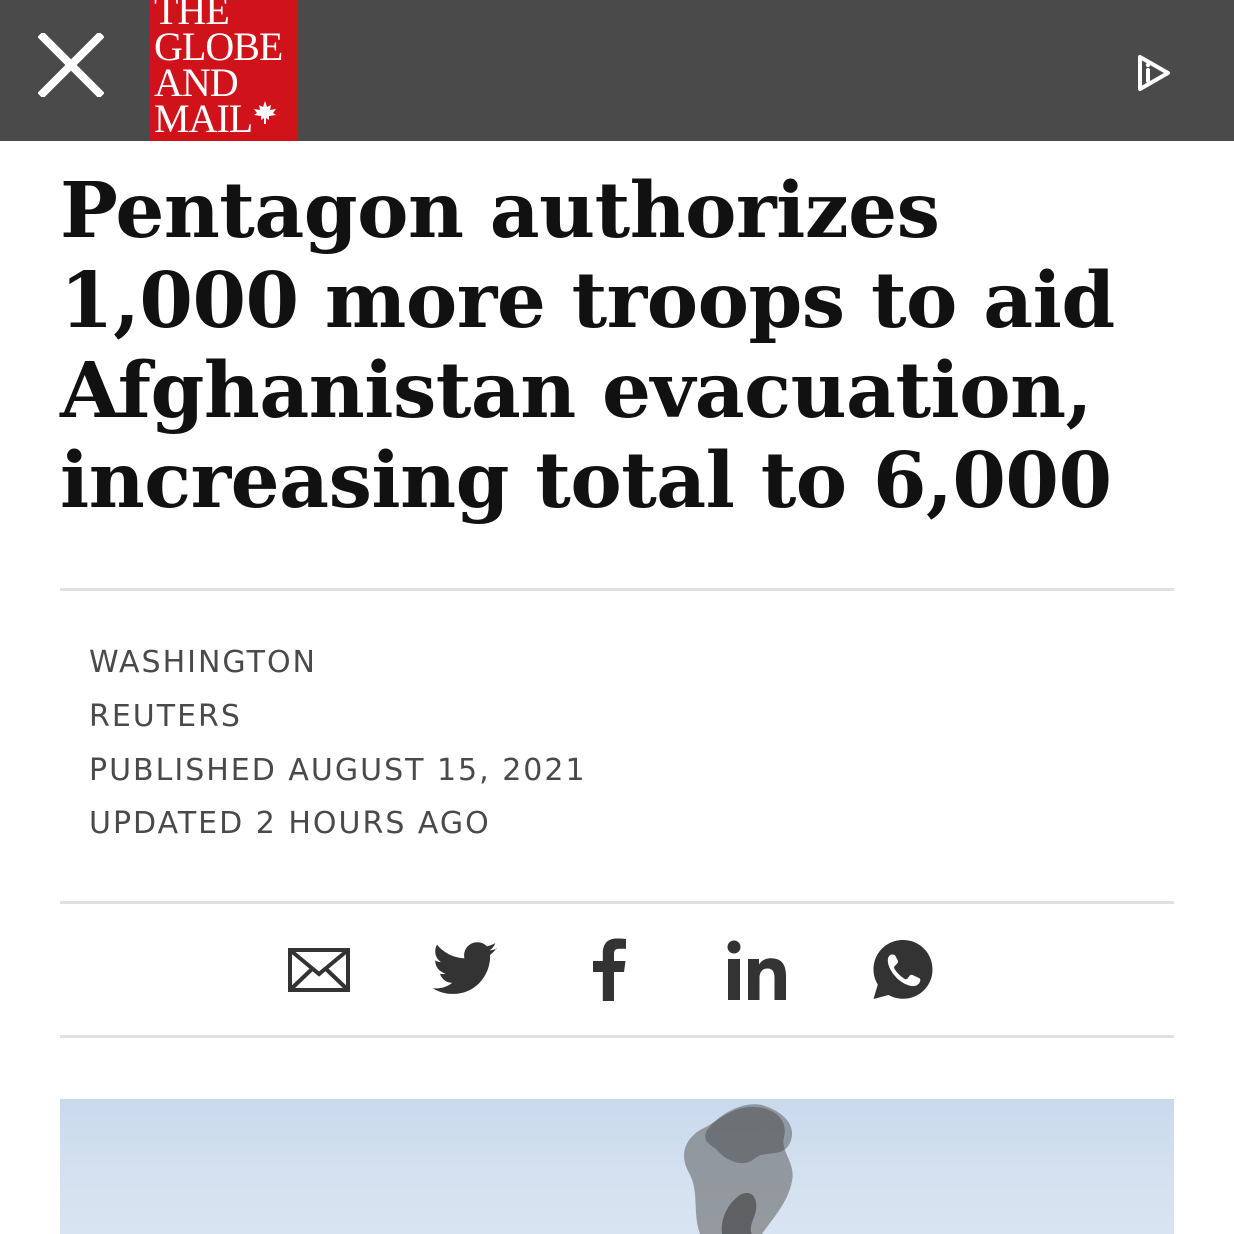 The width and height of the screenshot is (1234, 1234). I want to click on email-icon, so click(319, 970).